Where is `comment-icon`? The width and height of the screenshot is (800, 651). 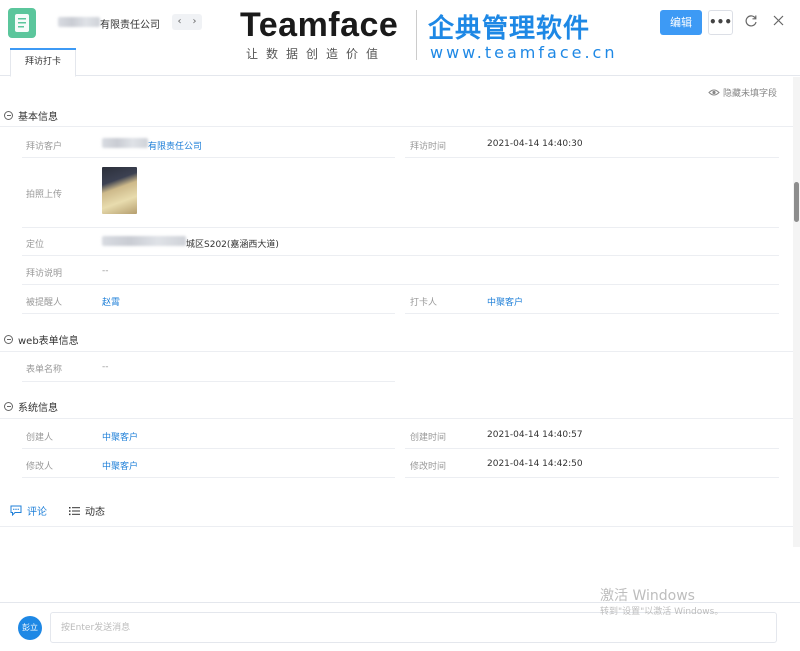 comment-icon is located at coordinates (16, 510).